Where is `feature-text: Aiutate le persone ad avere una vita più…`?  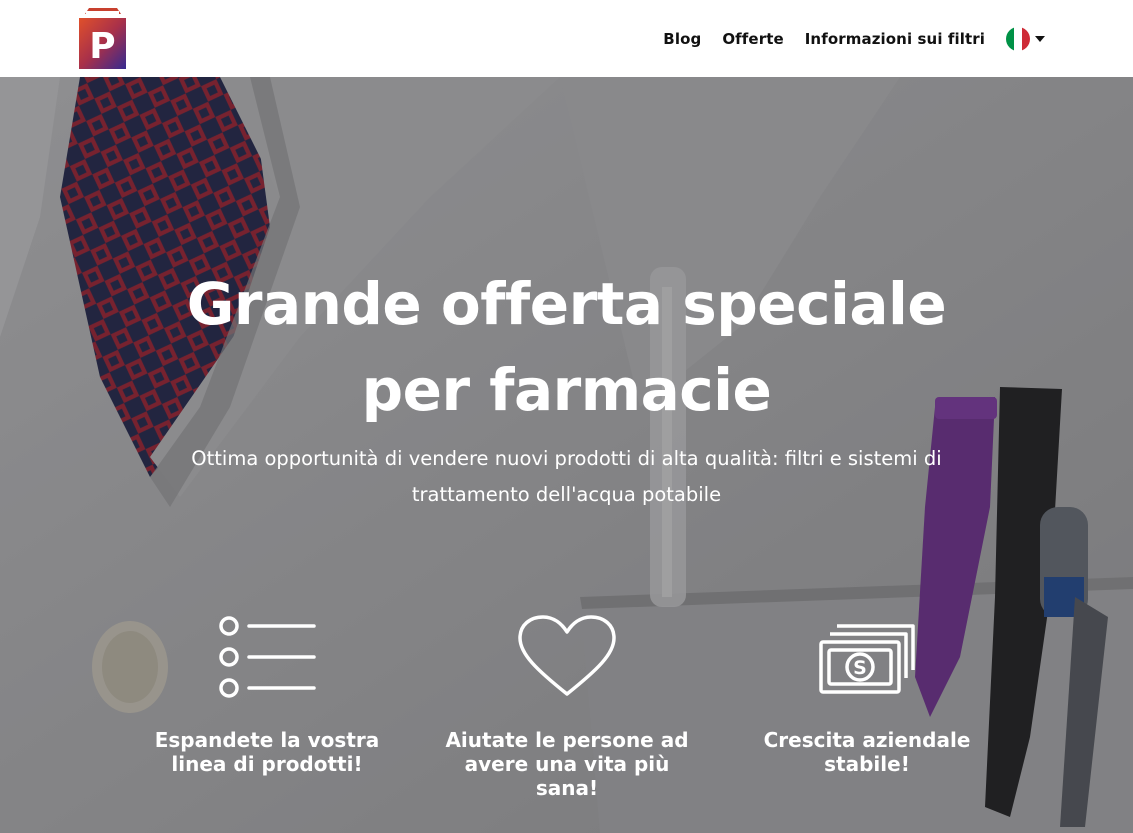
feature-text: Aiutate le persone ad avere una vita più… is located at coordinates (567, 764).